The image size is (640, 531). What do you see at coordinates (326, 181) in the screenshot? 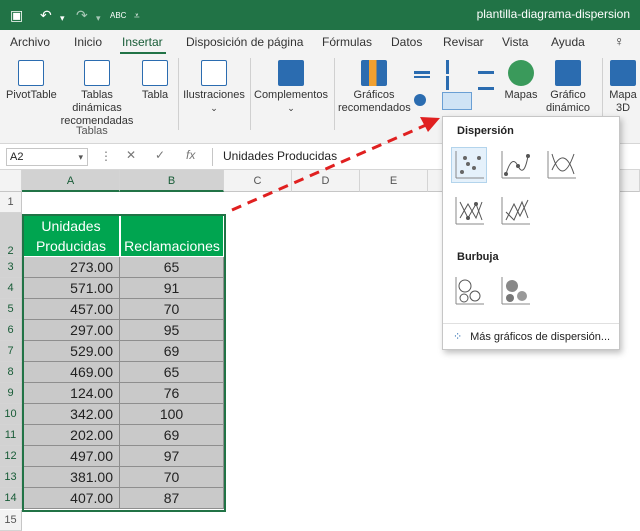
I see `column-header-d: D` at bounding box center [326, 181].